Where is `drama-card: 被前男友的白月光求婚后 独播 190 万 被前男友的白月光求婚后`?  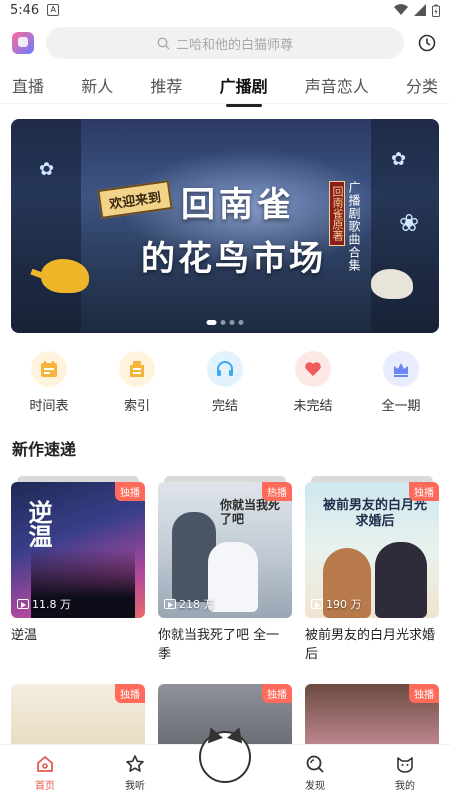
drama-card: 被前男友的白月光求婚后 独播 190 万 被前男友的白月光求婚后 is located at coordinates (372, 570).